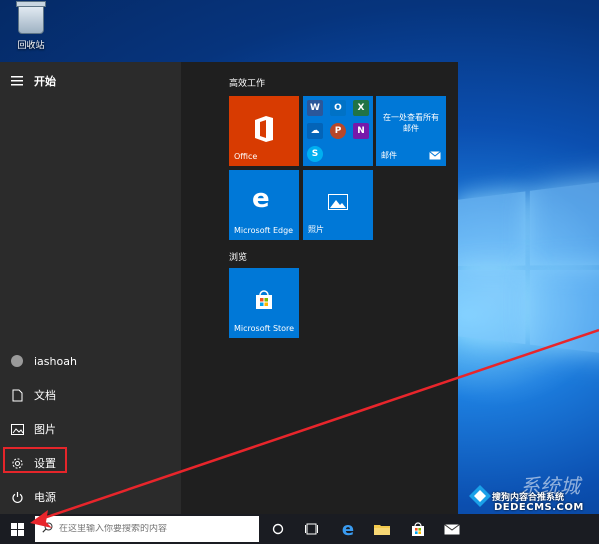  Describe the element at coordinates (315, 131) in the screenshot. I see `onedrive-icon: ☁` at that location.